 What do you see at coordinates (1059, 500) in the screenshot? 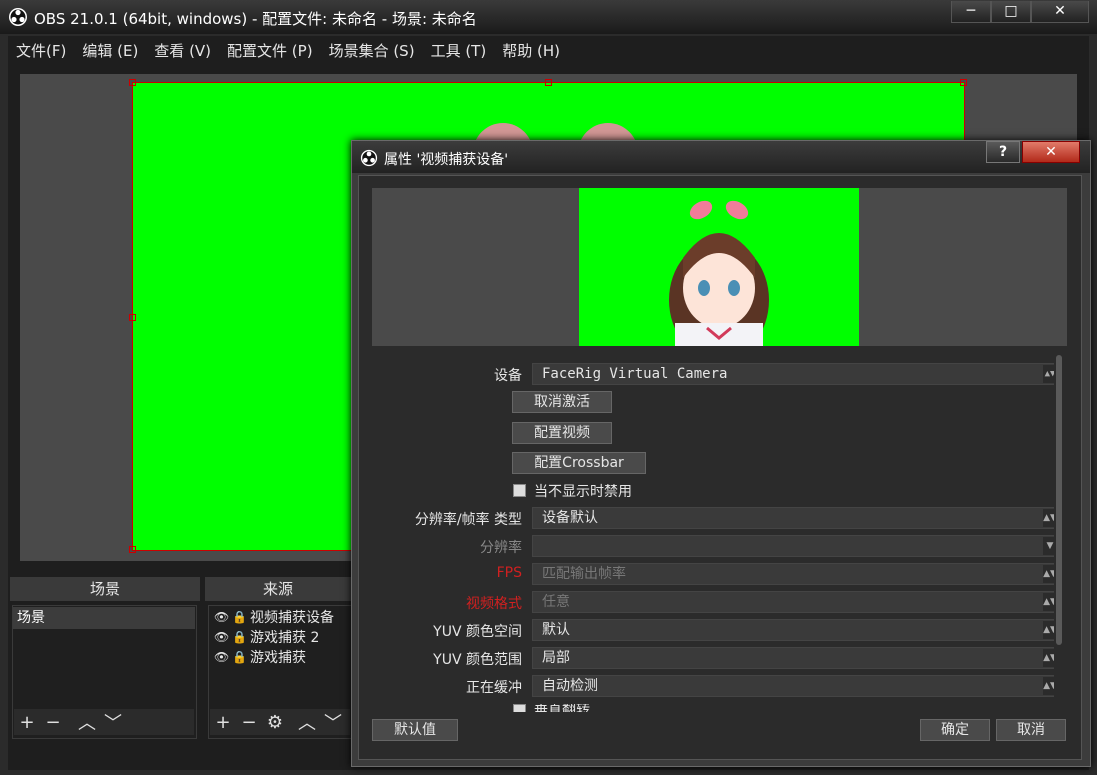
I see `scrollbar-thumb` at bounding box center [1059, 500].